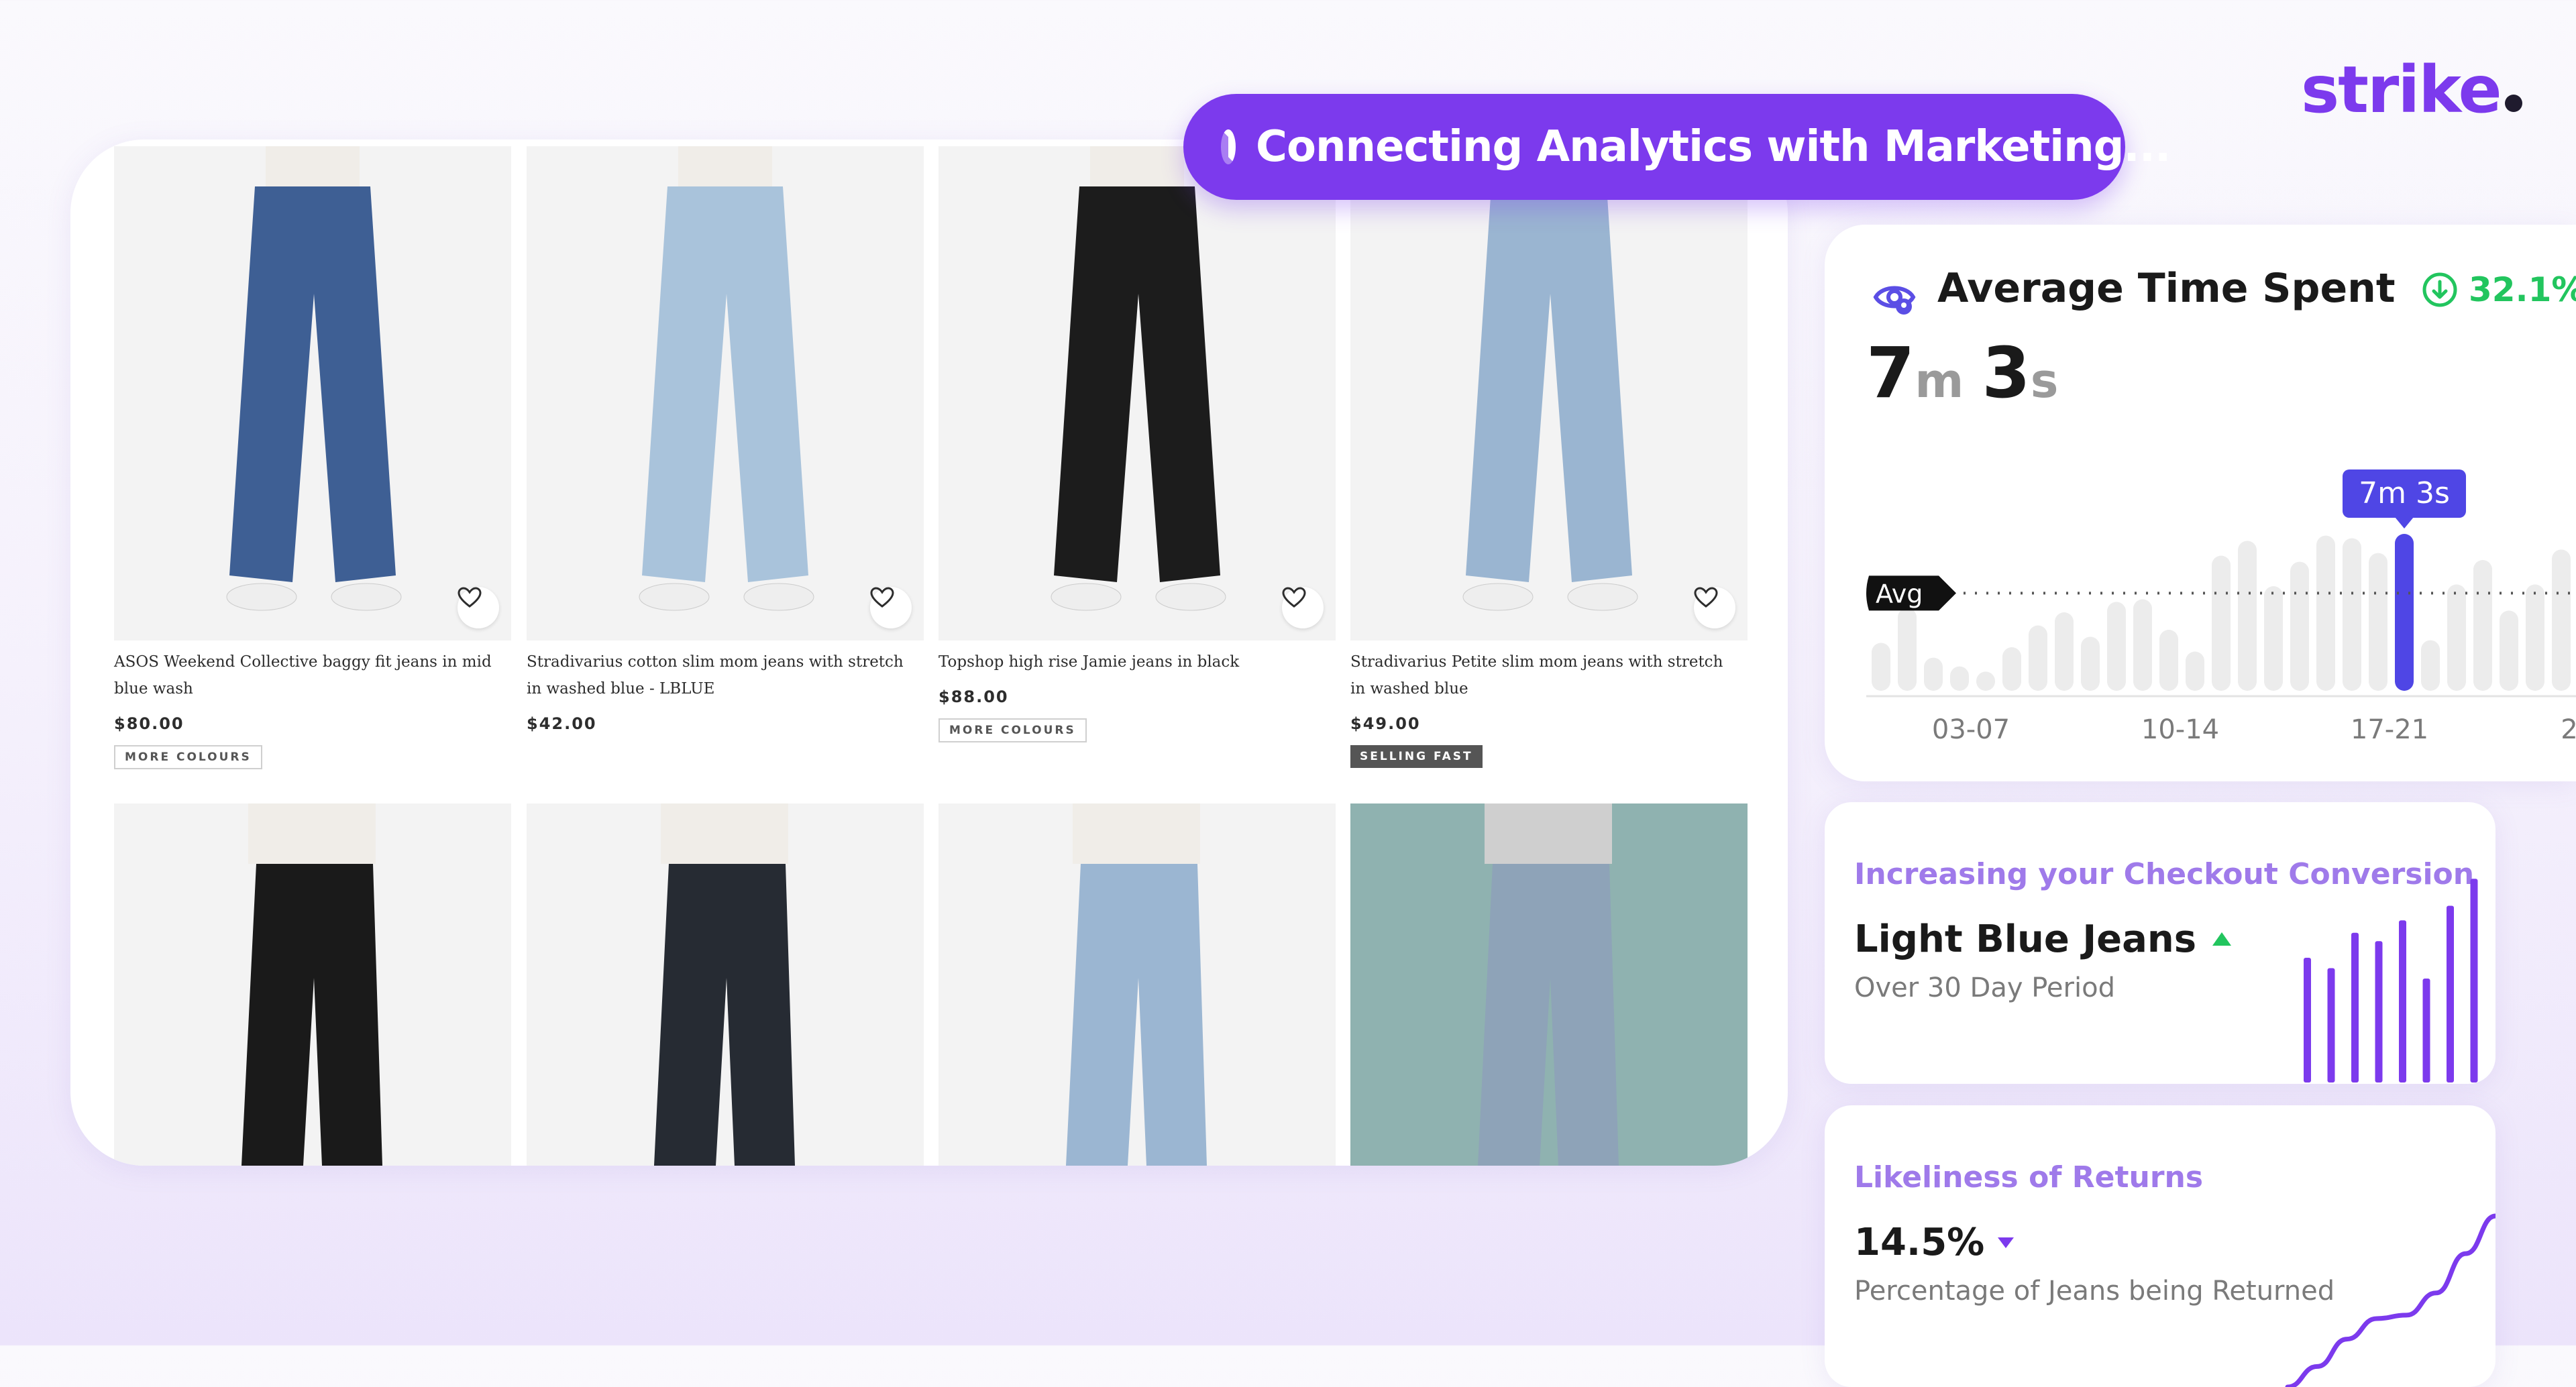 Image resolution: width=2576 pixels, height=1387 pixels. I want to click on product-price: $80.00, so click(149, 723).